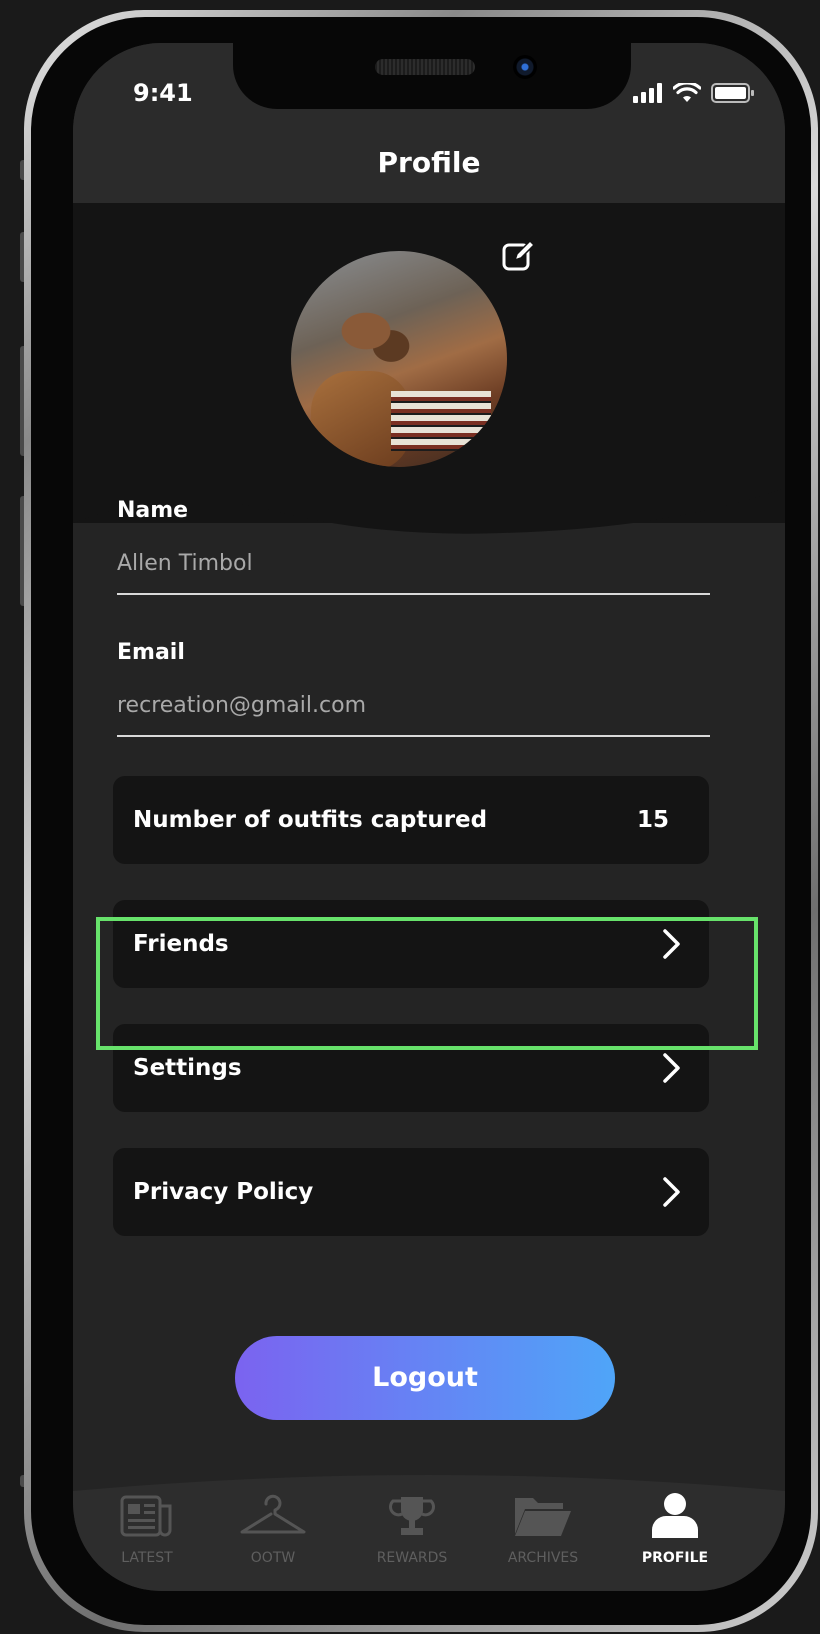 The image size is (820, 1634). I want to click on email-underline, so click(413, 736).